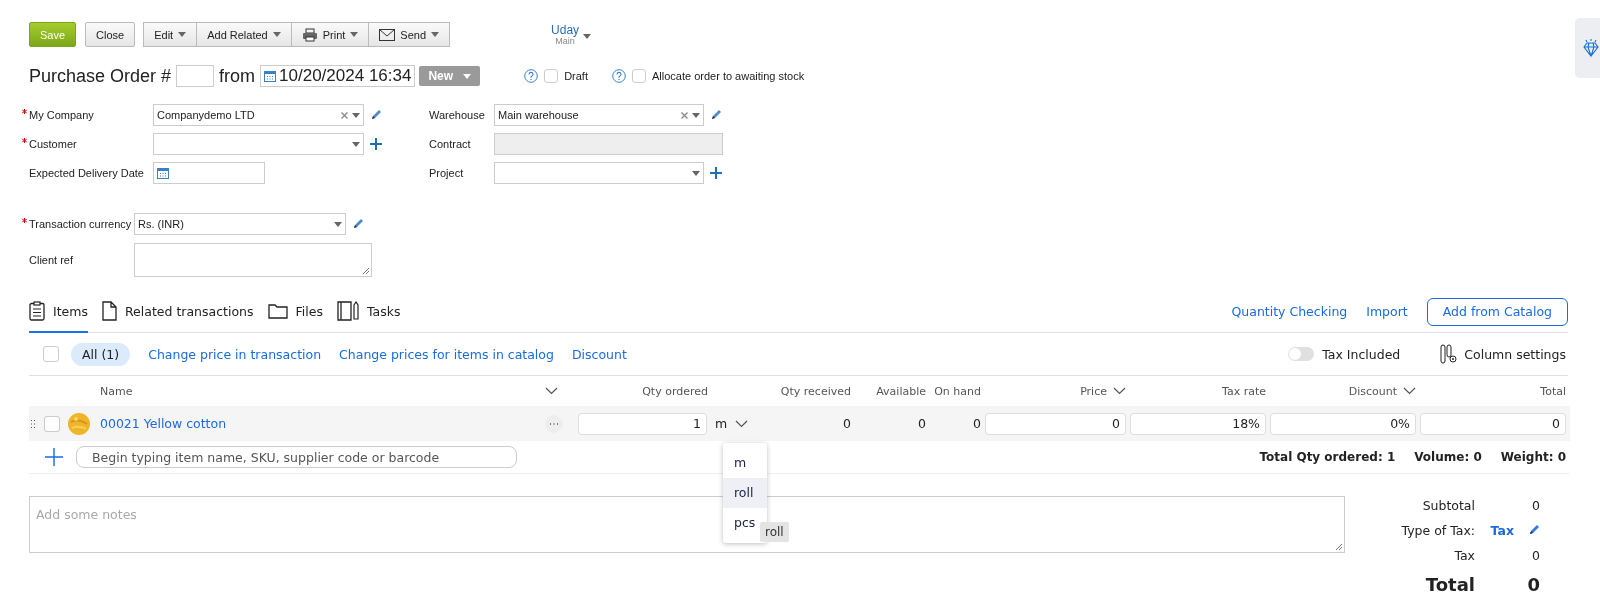 The height and width of the screenshot is (616, 1600). What do you see at coordinates (446, 354) in the screenshot?
I see `action-link: Change prices for items in catalog` at bounding box center [446, 354].